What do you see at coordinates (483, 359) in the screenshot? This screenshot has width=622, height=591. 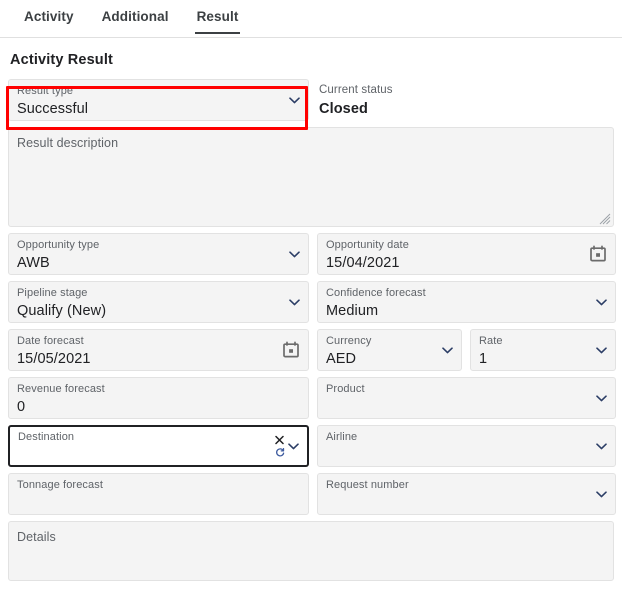 I see `rate-value: 1` at bounding box center [483, 359].